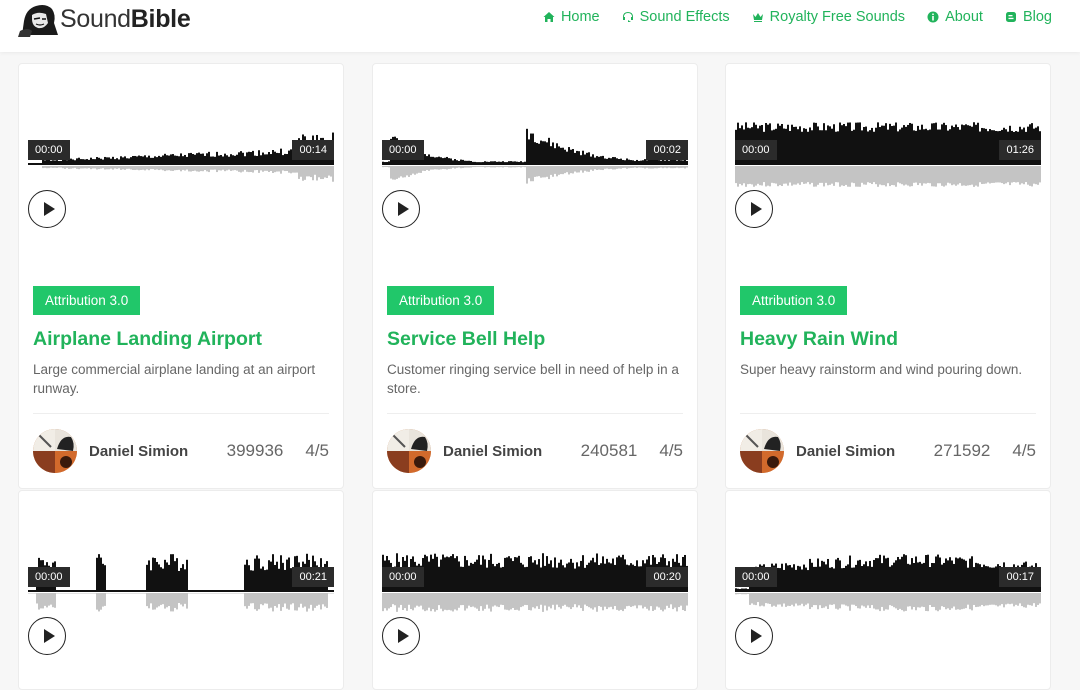 The image size is (1080, 690). Describe the element at coordinates (549, 17) in the screenshot. I see `home-icon` at that location.